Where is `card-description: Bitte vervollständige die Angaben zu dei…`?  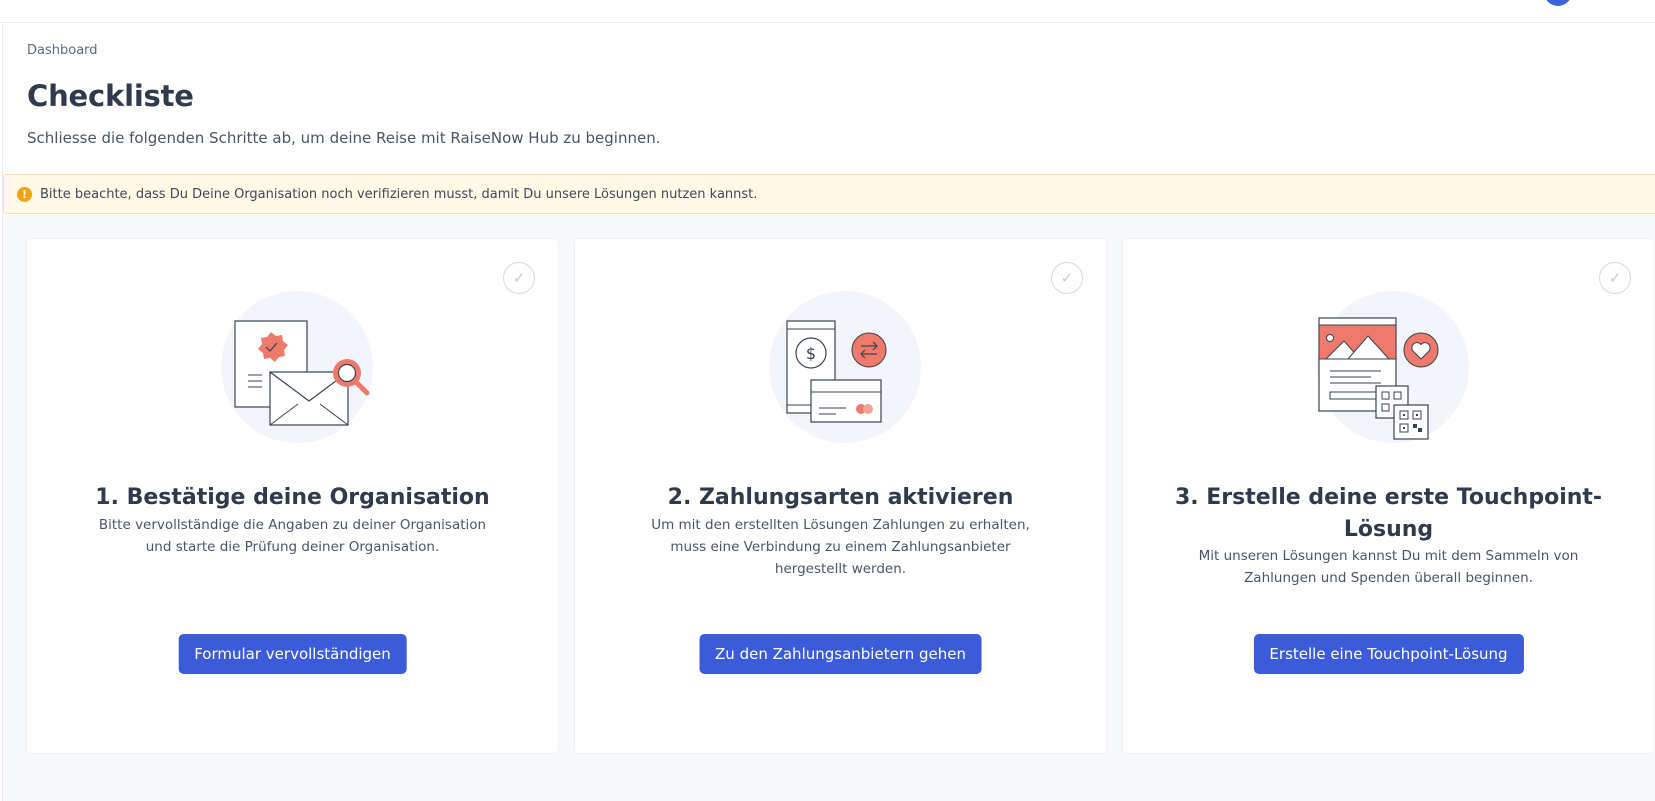
card-description: Bitte vervollständige die Angaben zu dei… is located at coordinates (292, 536).